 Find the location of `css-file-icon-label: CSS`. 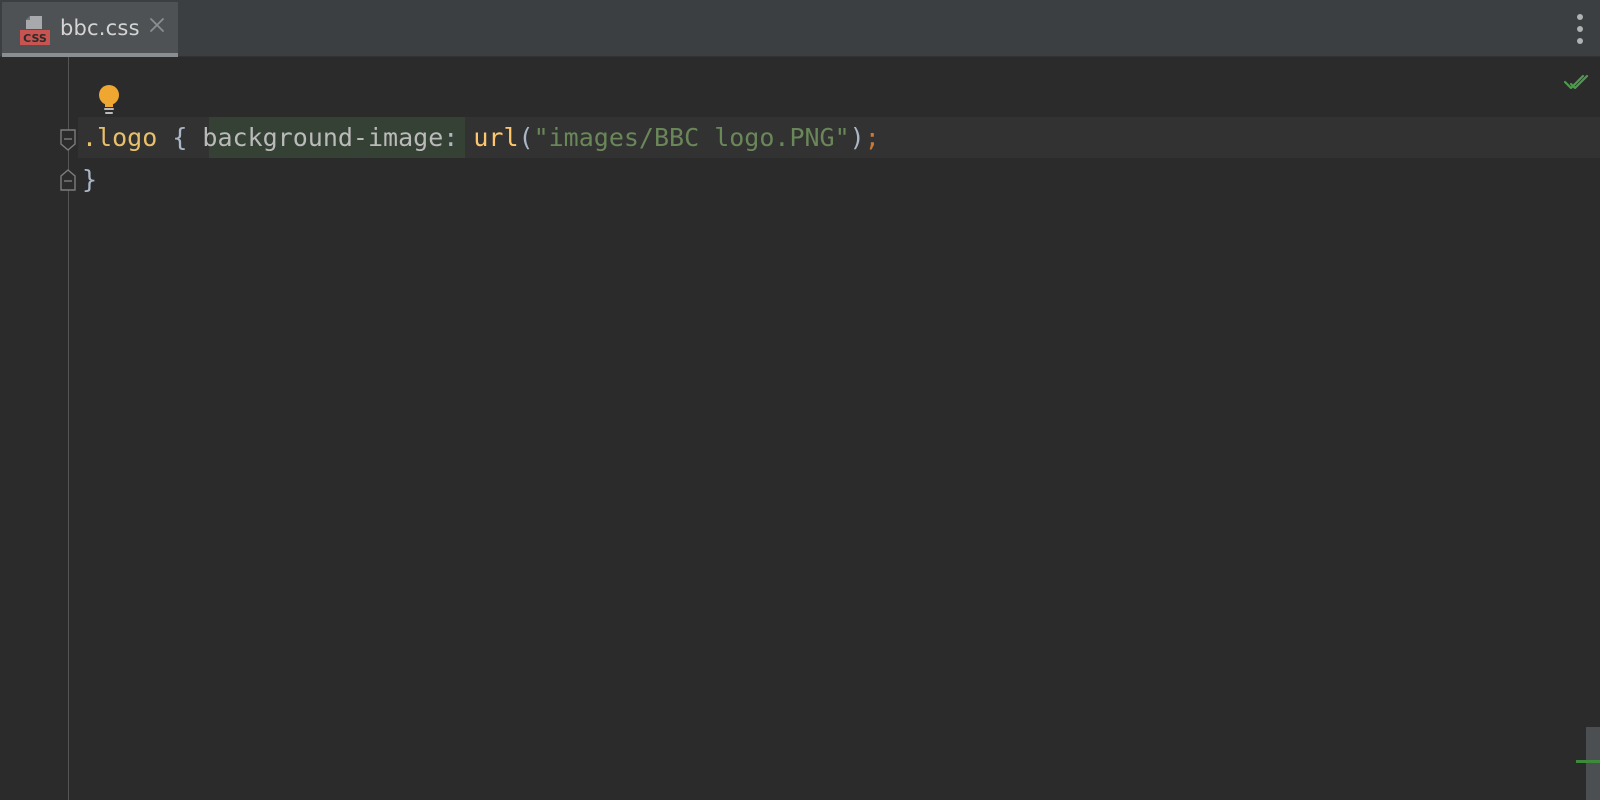

css-file-icon-label: CSS is located at coordinates (35, 38).